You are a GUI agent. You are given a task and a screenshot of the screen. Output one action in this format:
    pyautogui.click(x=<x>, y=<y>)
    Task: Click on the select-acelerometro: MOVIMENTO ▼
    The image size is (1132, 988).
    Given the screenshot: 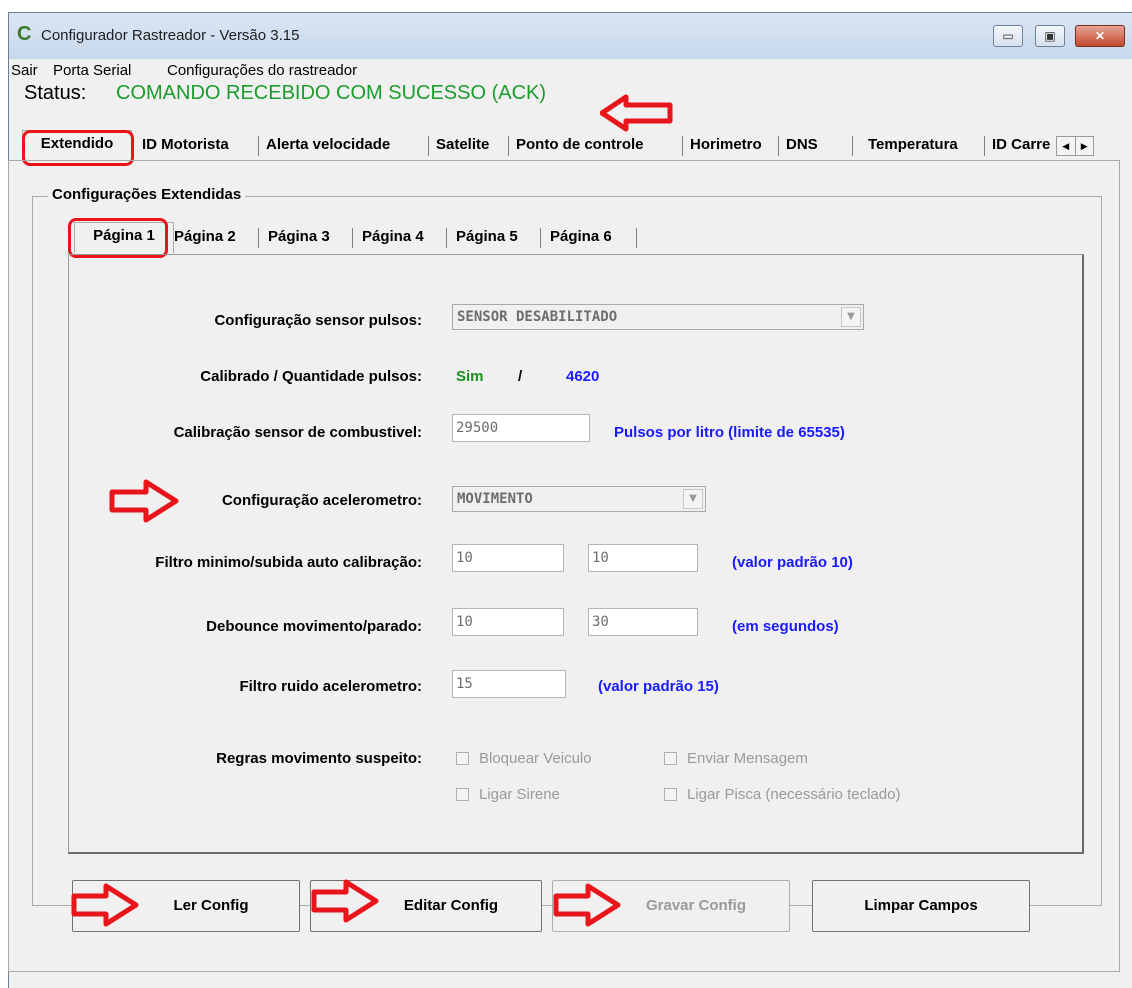 What is the action you would take?
    pyautogui.click(x=579, y=499)
    